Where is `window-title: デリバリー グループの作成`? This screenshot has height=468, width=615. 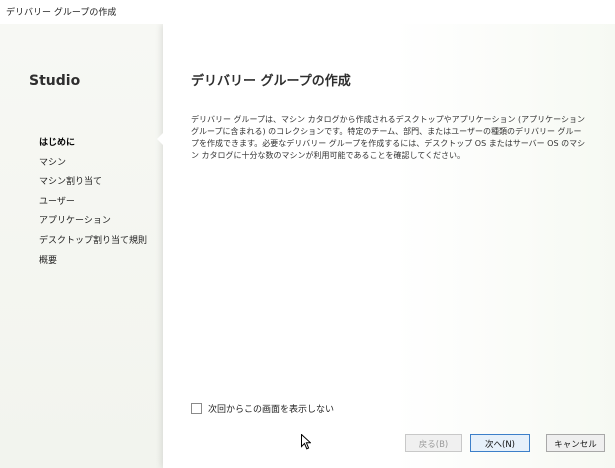
window-title: デリバリー グループの作成 is located at coordinates (61, 13).